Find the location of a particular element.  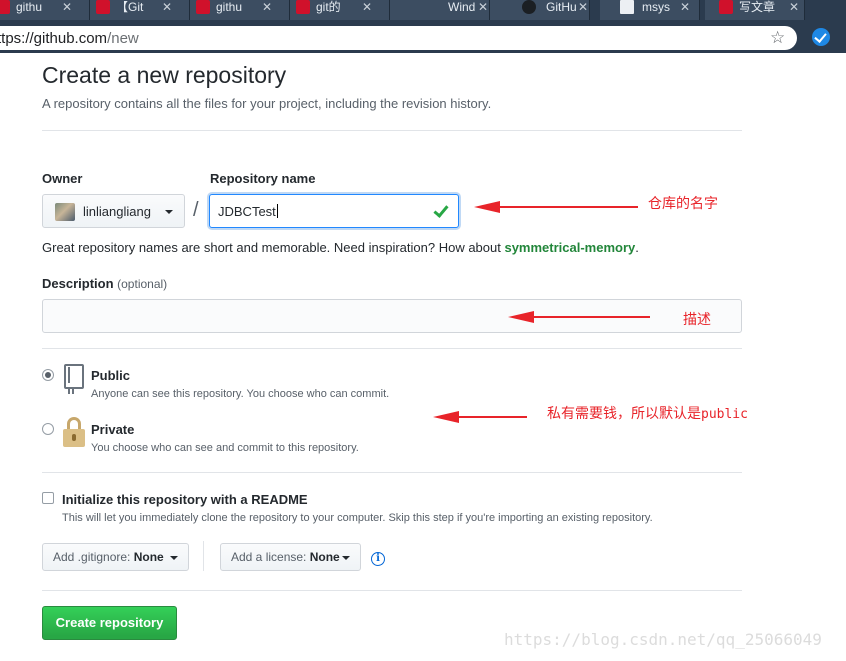

browser-tab: 【Git ✕ is located at coordinates (140, 10).